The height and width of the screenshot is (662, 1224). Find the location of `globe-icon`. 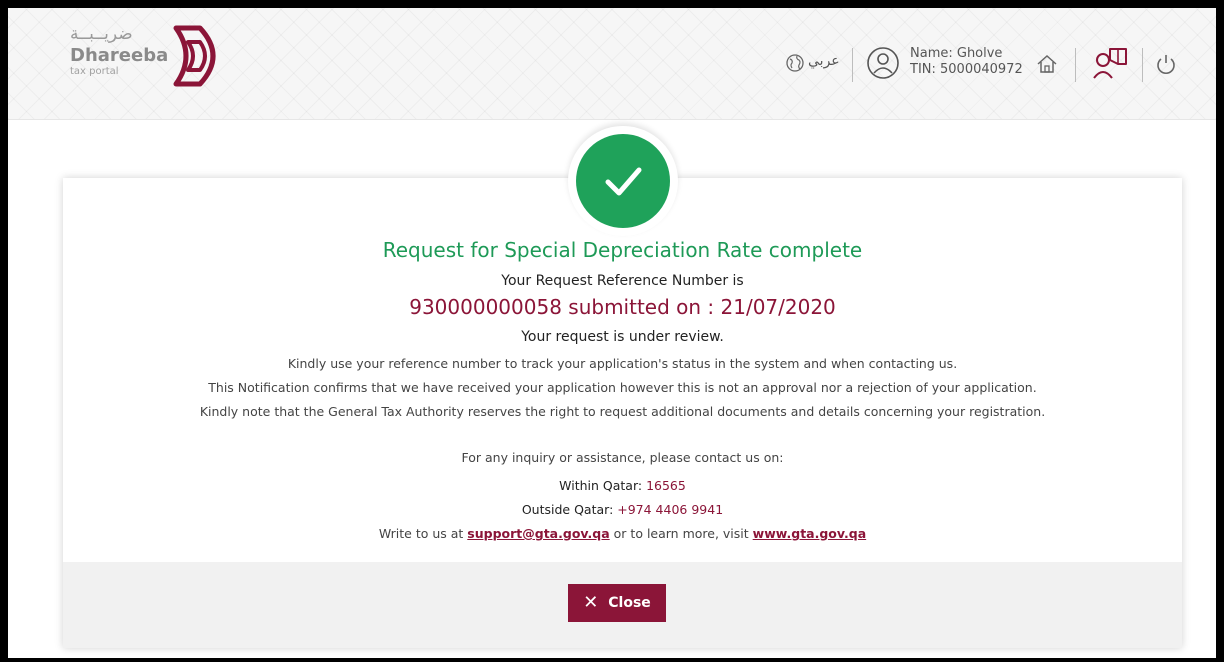

globe-icon is located at coordinates (795, 63).